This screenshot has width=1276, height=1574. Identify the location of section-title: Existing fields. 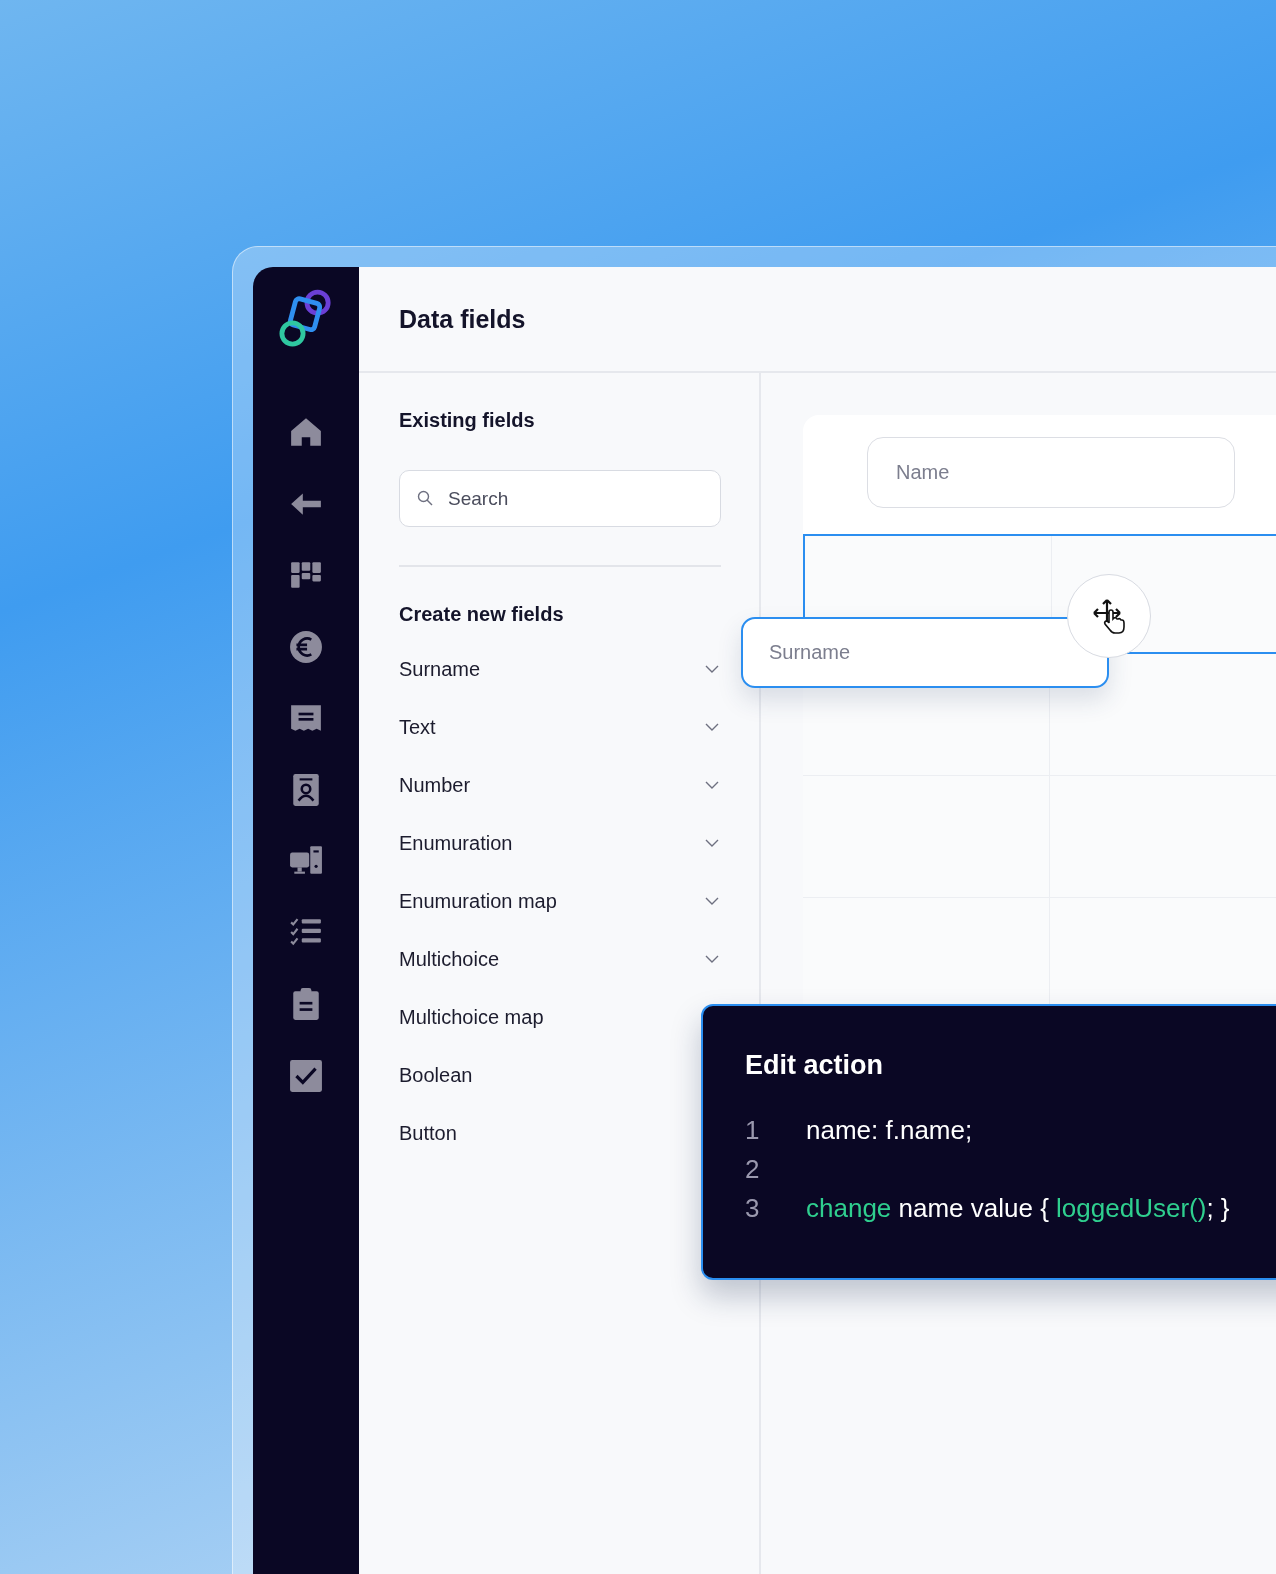
(467, 420).